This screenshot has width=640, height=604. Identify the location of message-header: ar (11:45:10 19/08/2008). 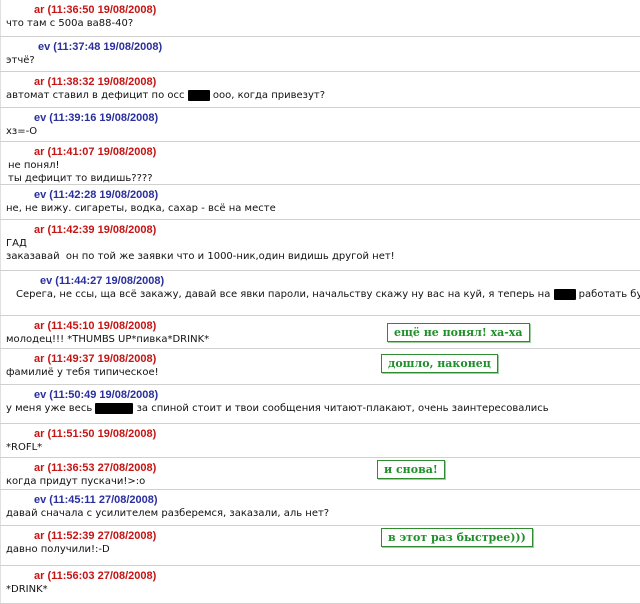
(95, 326).